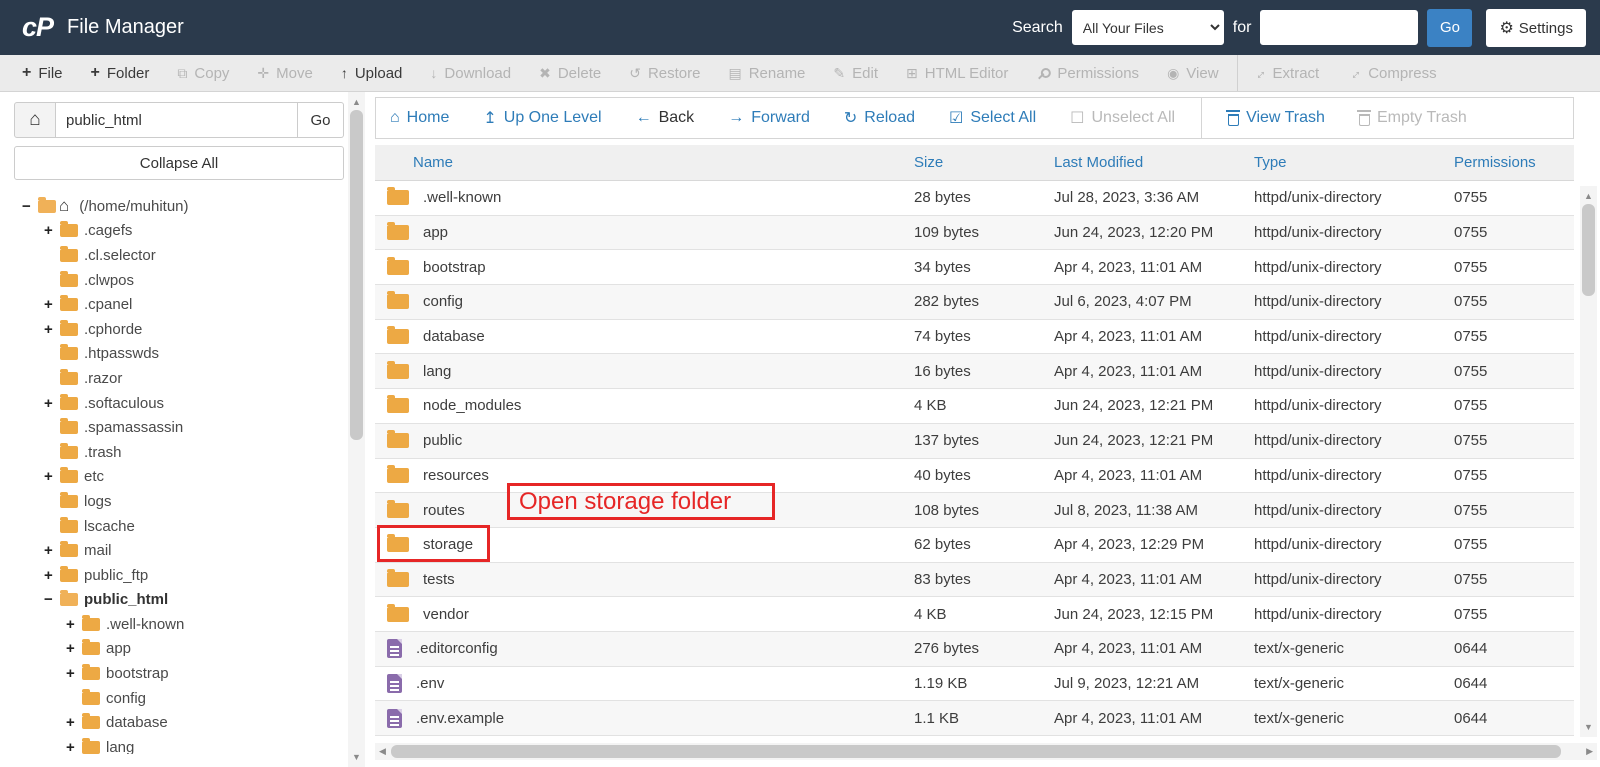  I want to click on column-header-type: Type, so click(1354, 162).